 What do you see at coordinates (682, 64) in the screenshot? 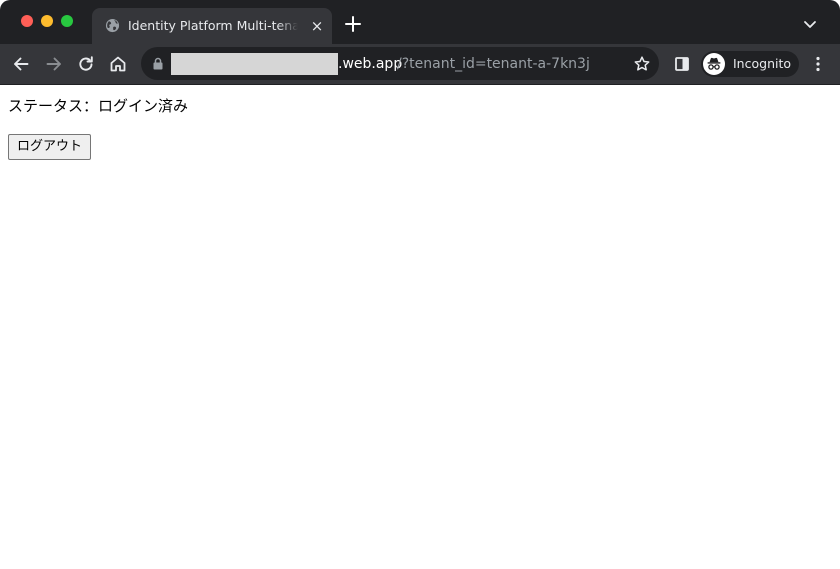
I see `side-panel-icon` at bounding box center [682, 64].